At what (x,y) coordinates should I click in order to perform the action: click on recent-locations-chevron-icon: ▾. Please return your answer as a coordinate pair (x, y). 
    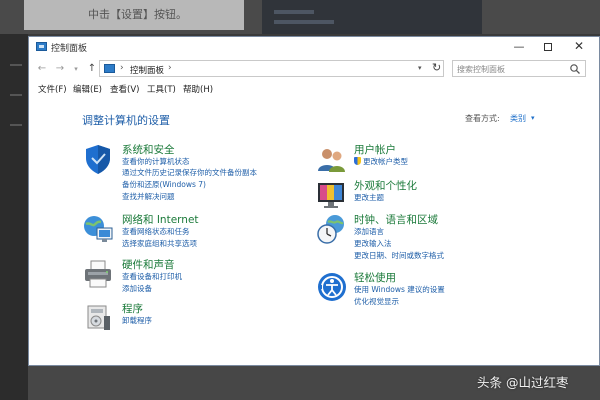
    Looking at the image, I should click on (76, 69).